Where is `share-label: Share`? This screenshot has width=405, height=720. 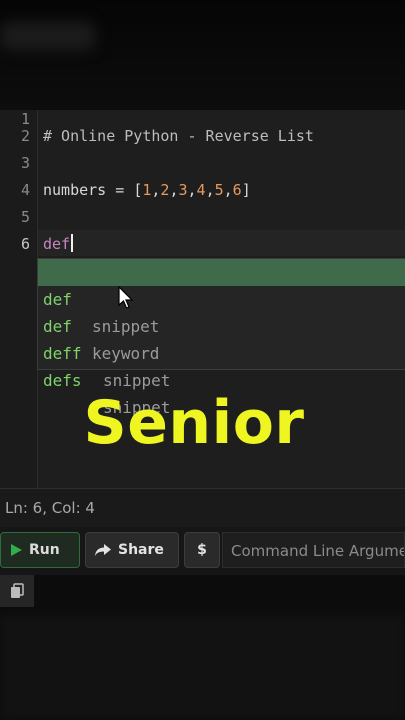
share-label: Share is located at coordinates (141, 550).